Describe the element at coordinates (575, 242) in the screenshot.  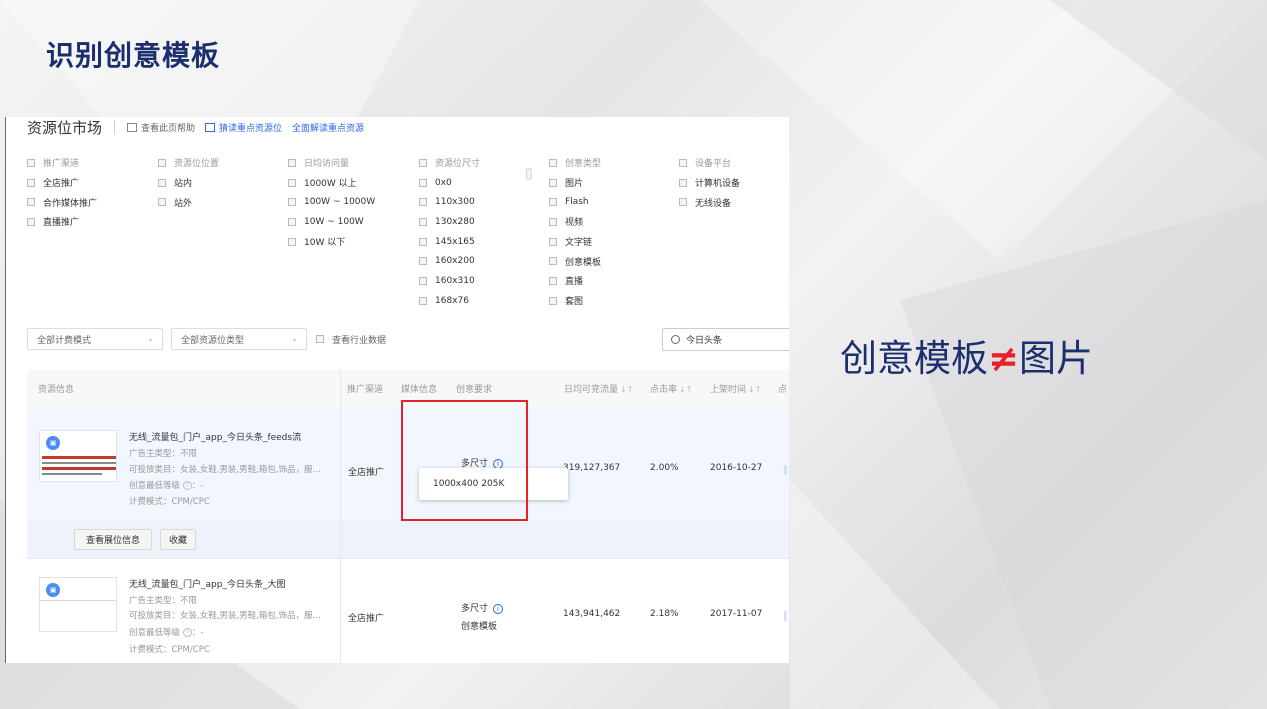
I see `filter-option: 文字链` at that location.